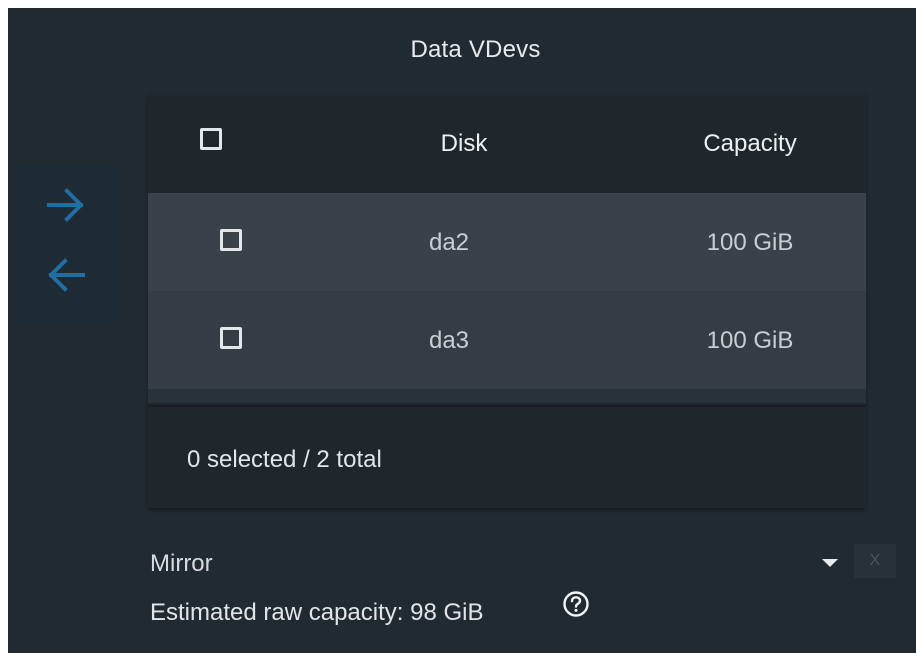 Image resolution: width=916 pixels, height=653 pixels. I want to click on column-header-capacity: Capacity, so click(750, 144).